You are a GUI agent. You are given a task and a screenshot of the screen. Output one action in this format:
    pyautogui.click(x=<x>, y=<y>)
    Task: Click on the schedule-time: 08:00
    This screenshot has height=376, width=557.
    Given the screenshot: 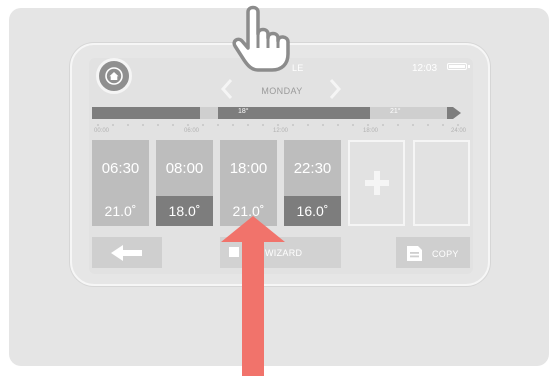 What is the action you would take?
    pyautogui.click(x=184, y=168)
    